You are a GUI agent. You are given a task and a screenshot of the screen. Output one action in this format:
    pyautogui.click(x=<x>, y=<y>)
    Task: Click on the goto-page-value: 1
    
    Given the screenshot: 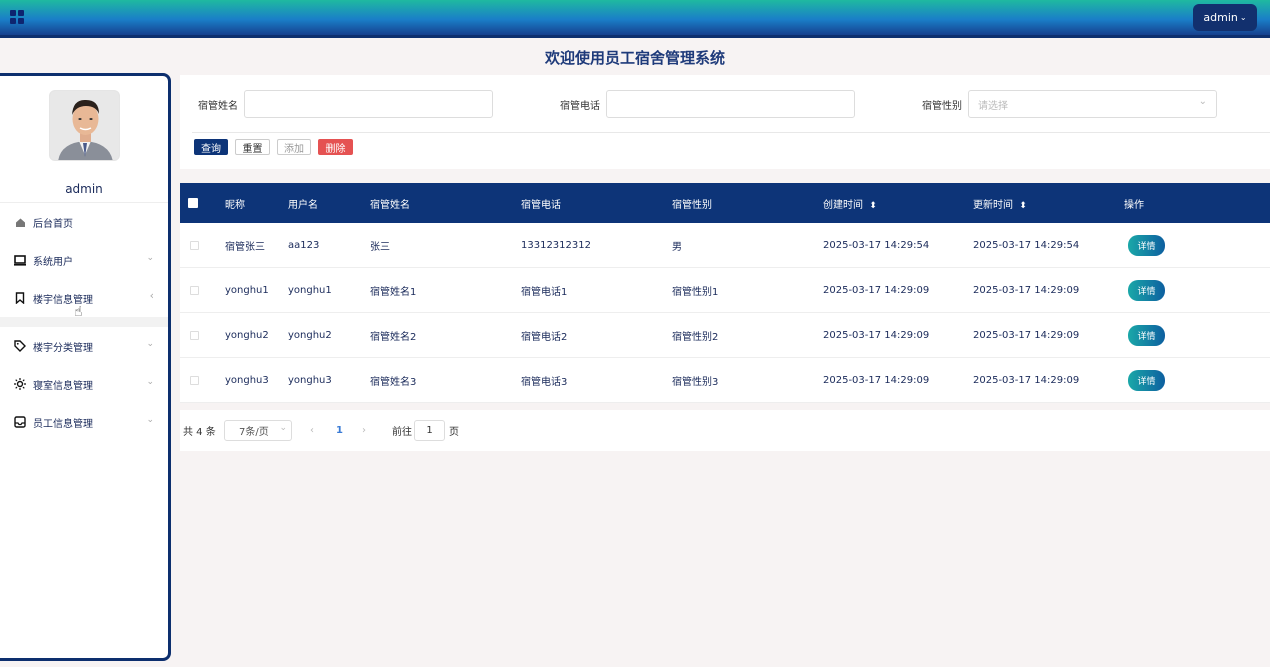 What is the action you would take?
    pyautogui.click(x=429, y=430)
    